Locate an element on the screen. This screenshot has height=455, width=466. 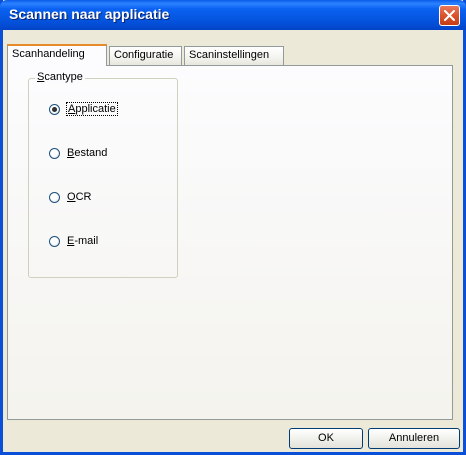
radio-bestand: Bestand is located at coordinates (78, 153).